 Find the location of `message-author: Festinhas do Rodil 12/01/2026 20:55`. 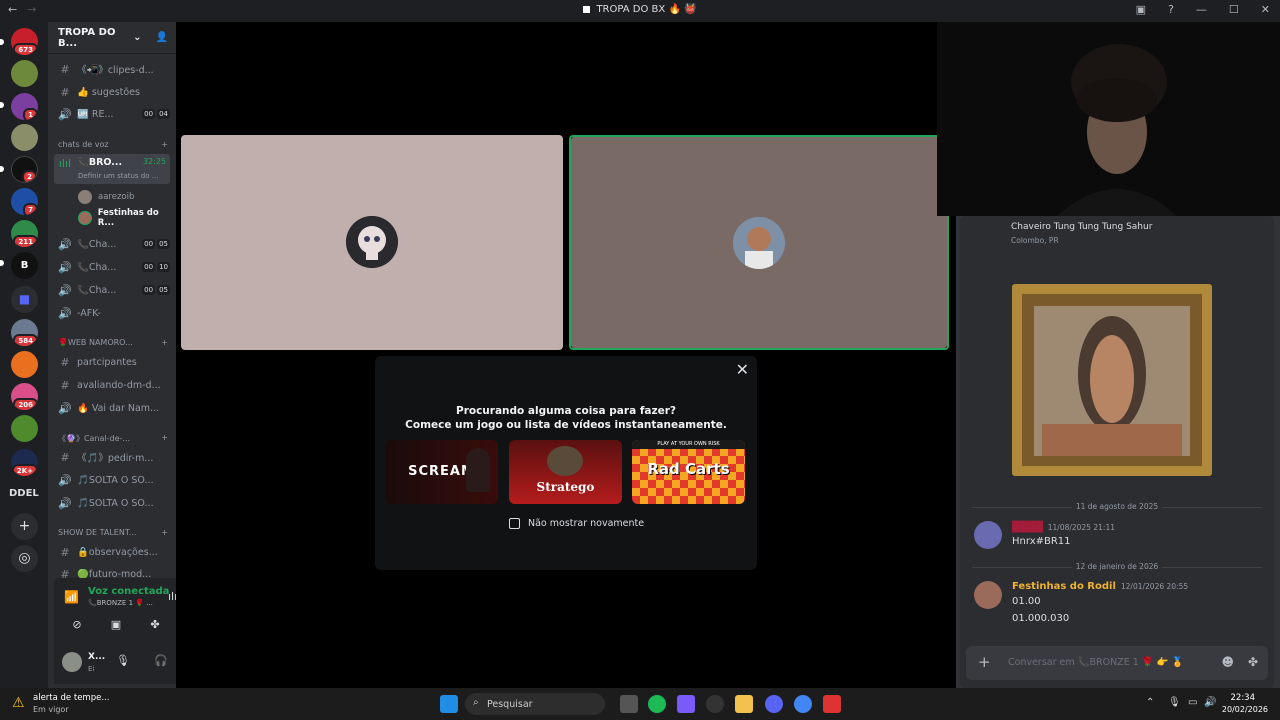

message-author: Festinhas do Rodil 12/01/2026 20:55 is located at coordinates (1100, 586).